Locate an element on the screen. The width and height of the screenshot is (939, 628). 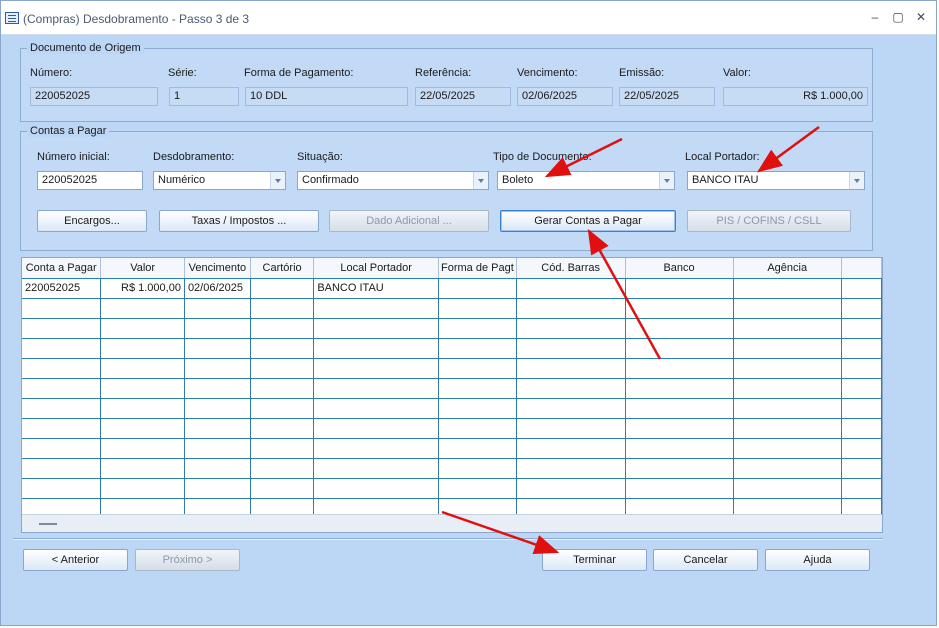
close-icon: ✕ is located at coordinates (921, 17).